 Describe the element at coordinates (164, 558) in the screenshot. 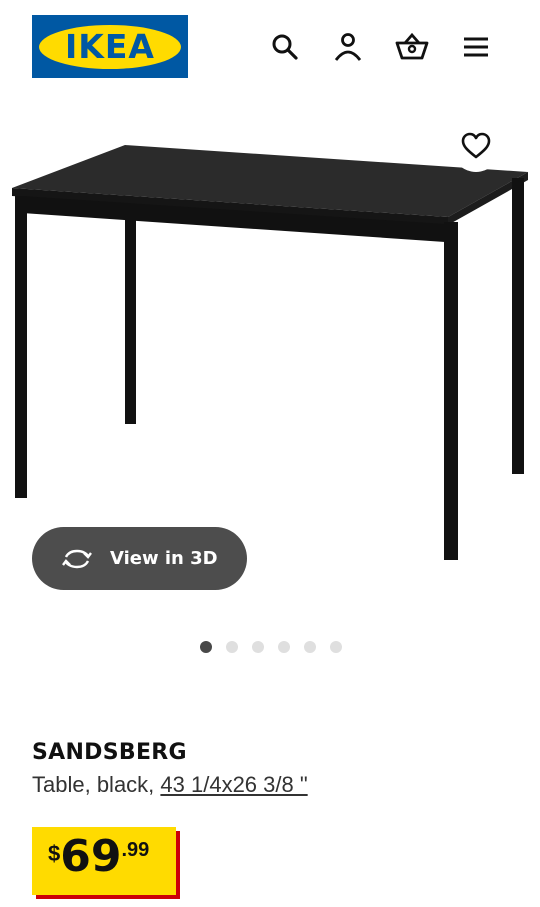

I see `view-in-3d-label: View in 3D` at that location.